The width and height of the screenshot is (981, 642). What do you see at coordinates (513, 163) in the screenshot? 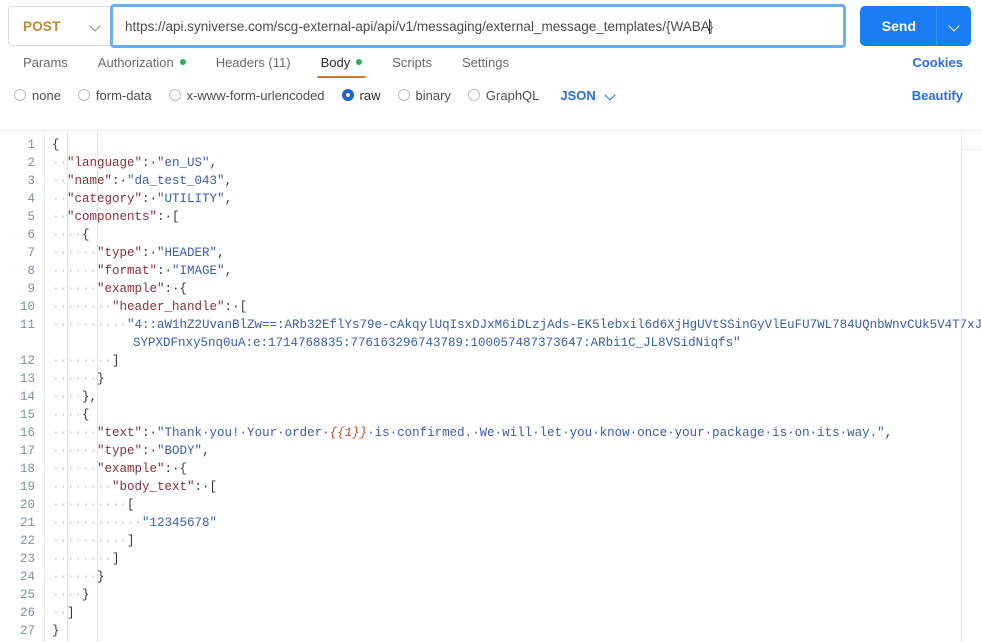
I see `code-line: ··"language":·"en_US",` at bounding box center [513, 163].